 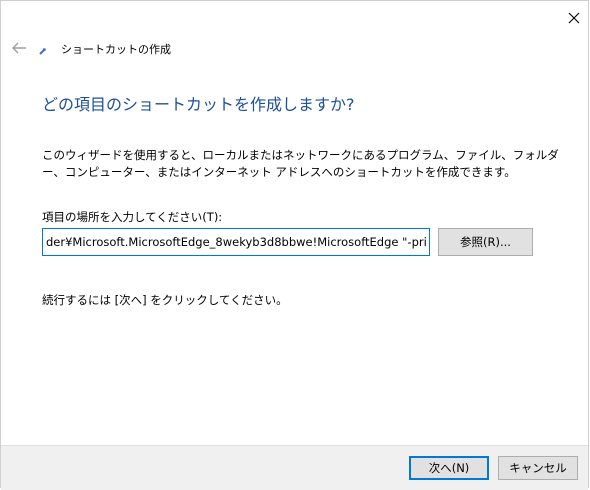 I want to click on back-arrow-icon, so click(x=19, y=48).